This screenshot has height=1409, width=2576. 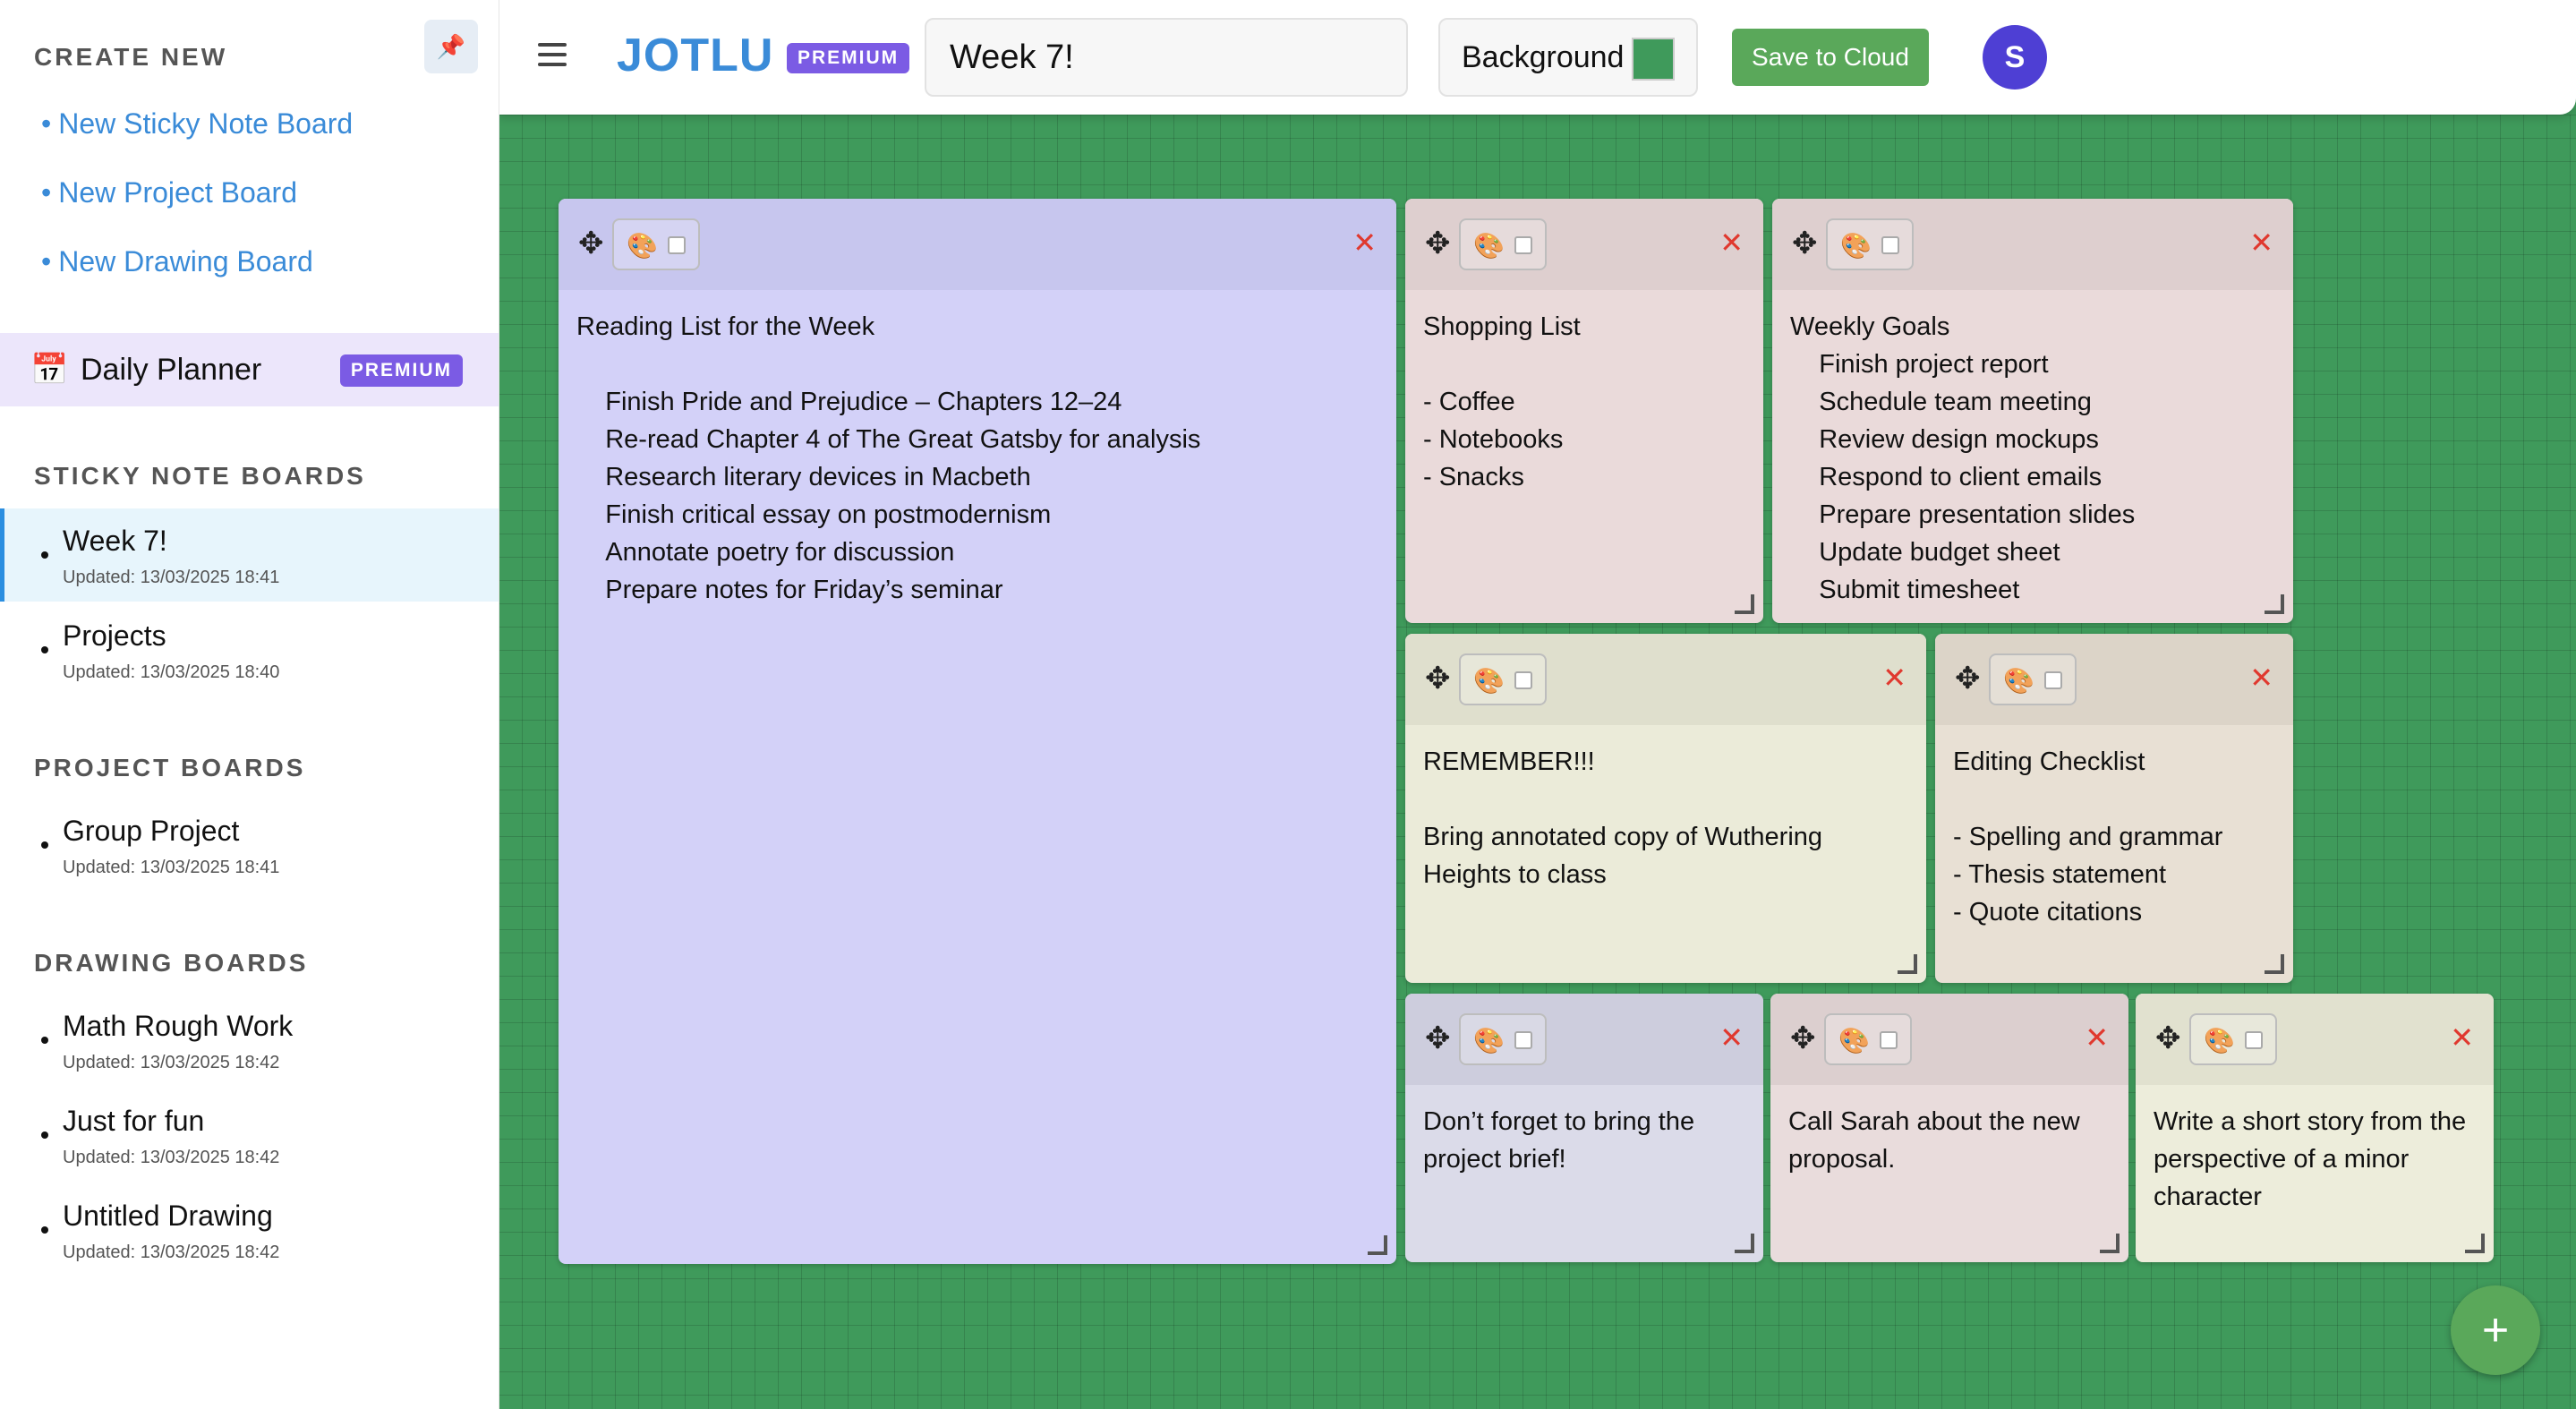 What do you see at coordinates (249, 1136) in the screenshot?
I see `sidebar-item-just-for-fun: Just for fun Updated: 13/03/2025 18:42` at bounding box center [249, 1136].